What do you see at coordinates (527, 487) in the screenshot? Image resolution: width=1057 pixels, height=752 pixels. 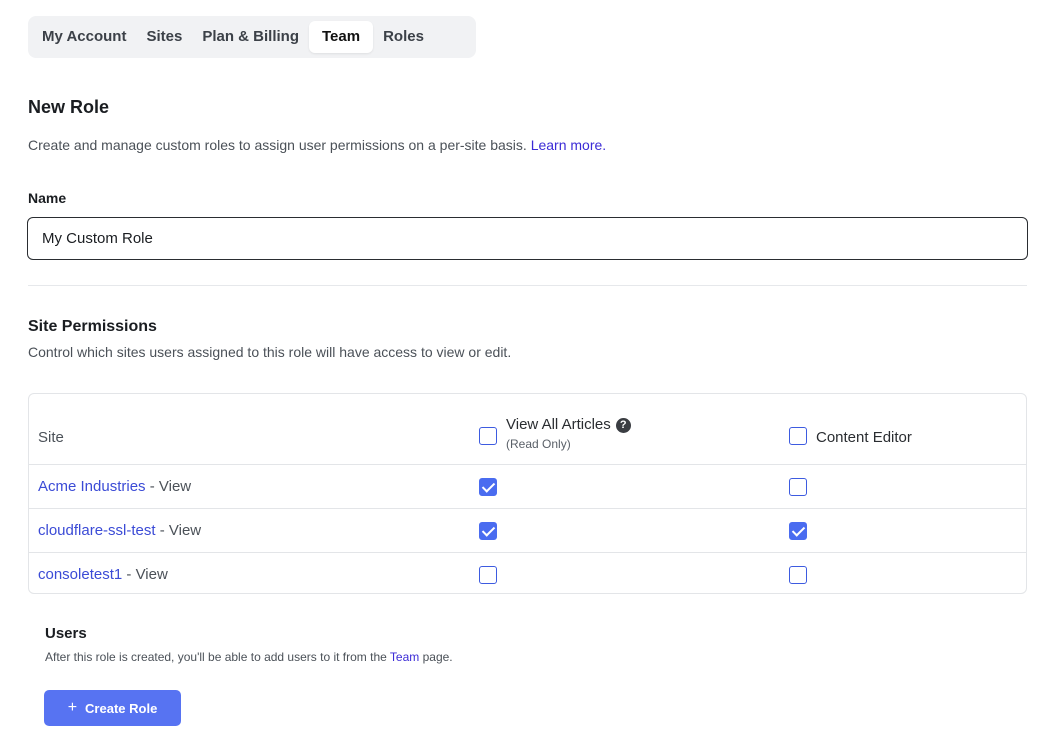 I see `table-row: Acme Industries - View` at bounding box center [527, 487].